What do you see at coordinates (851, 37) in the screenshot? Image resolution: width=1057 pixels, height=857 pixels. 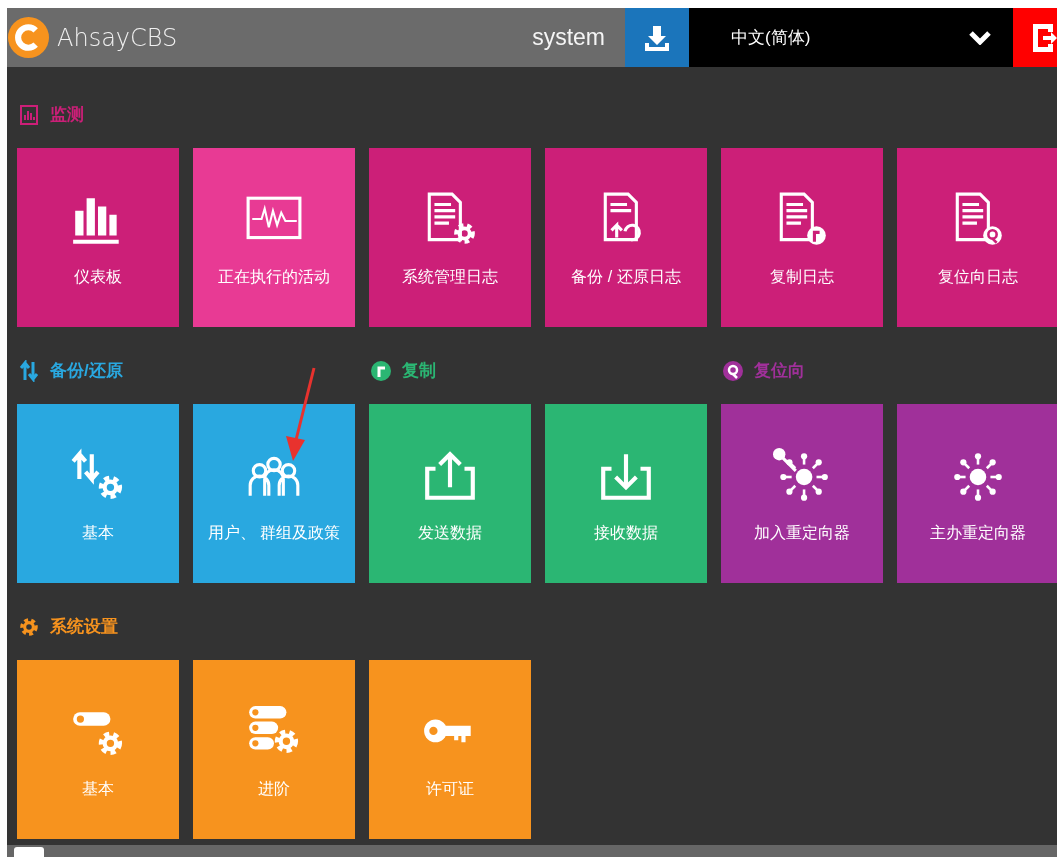 I see `language-select: 中文(简体)` at bounding box center [851, 37].